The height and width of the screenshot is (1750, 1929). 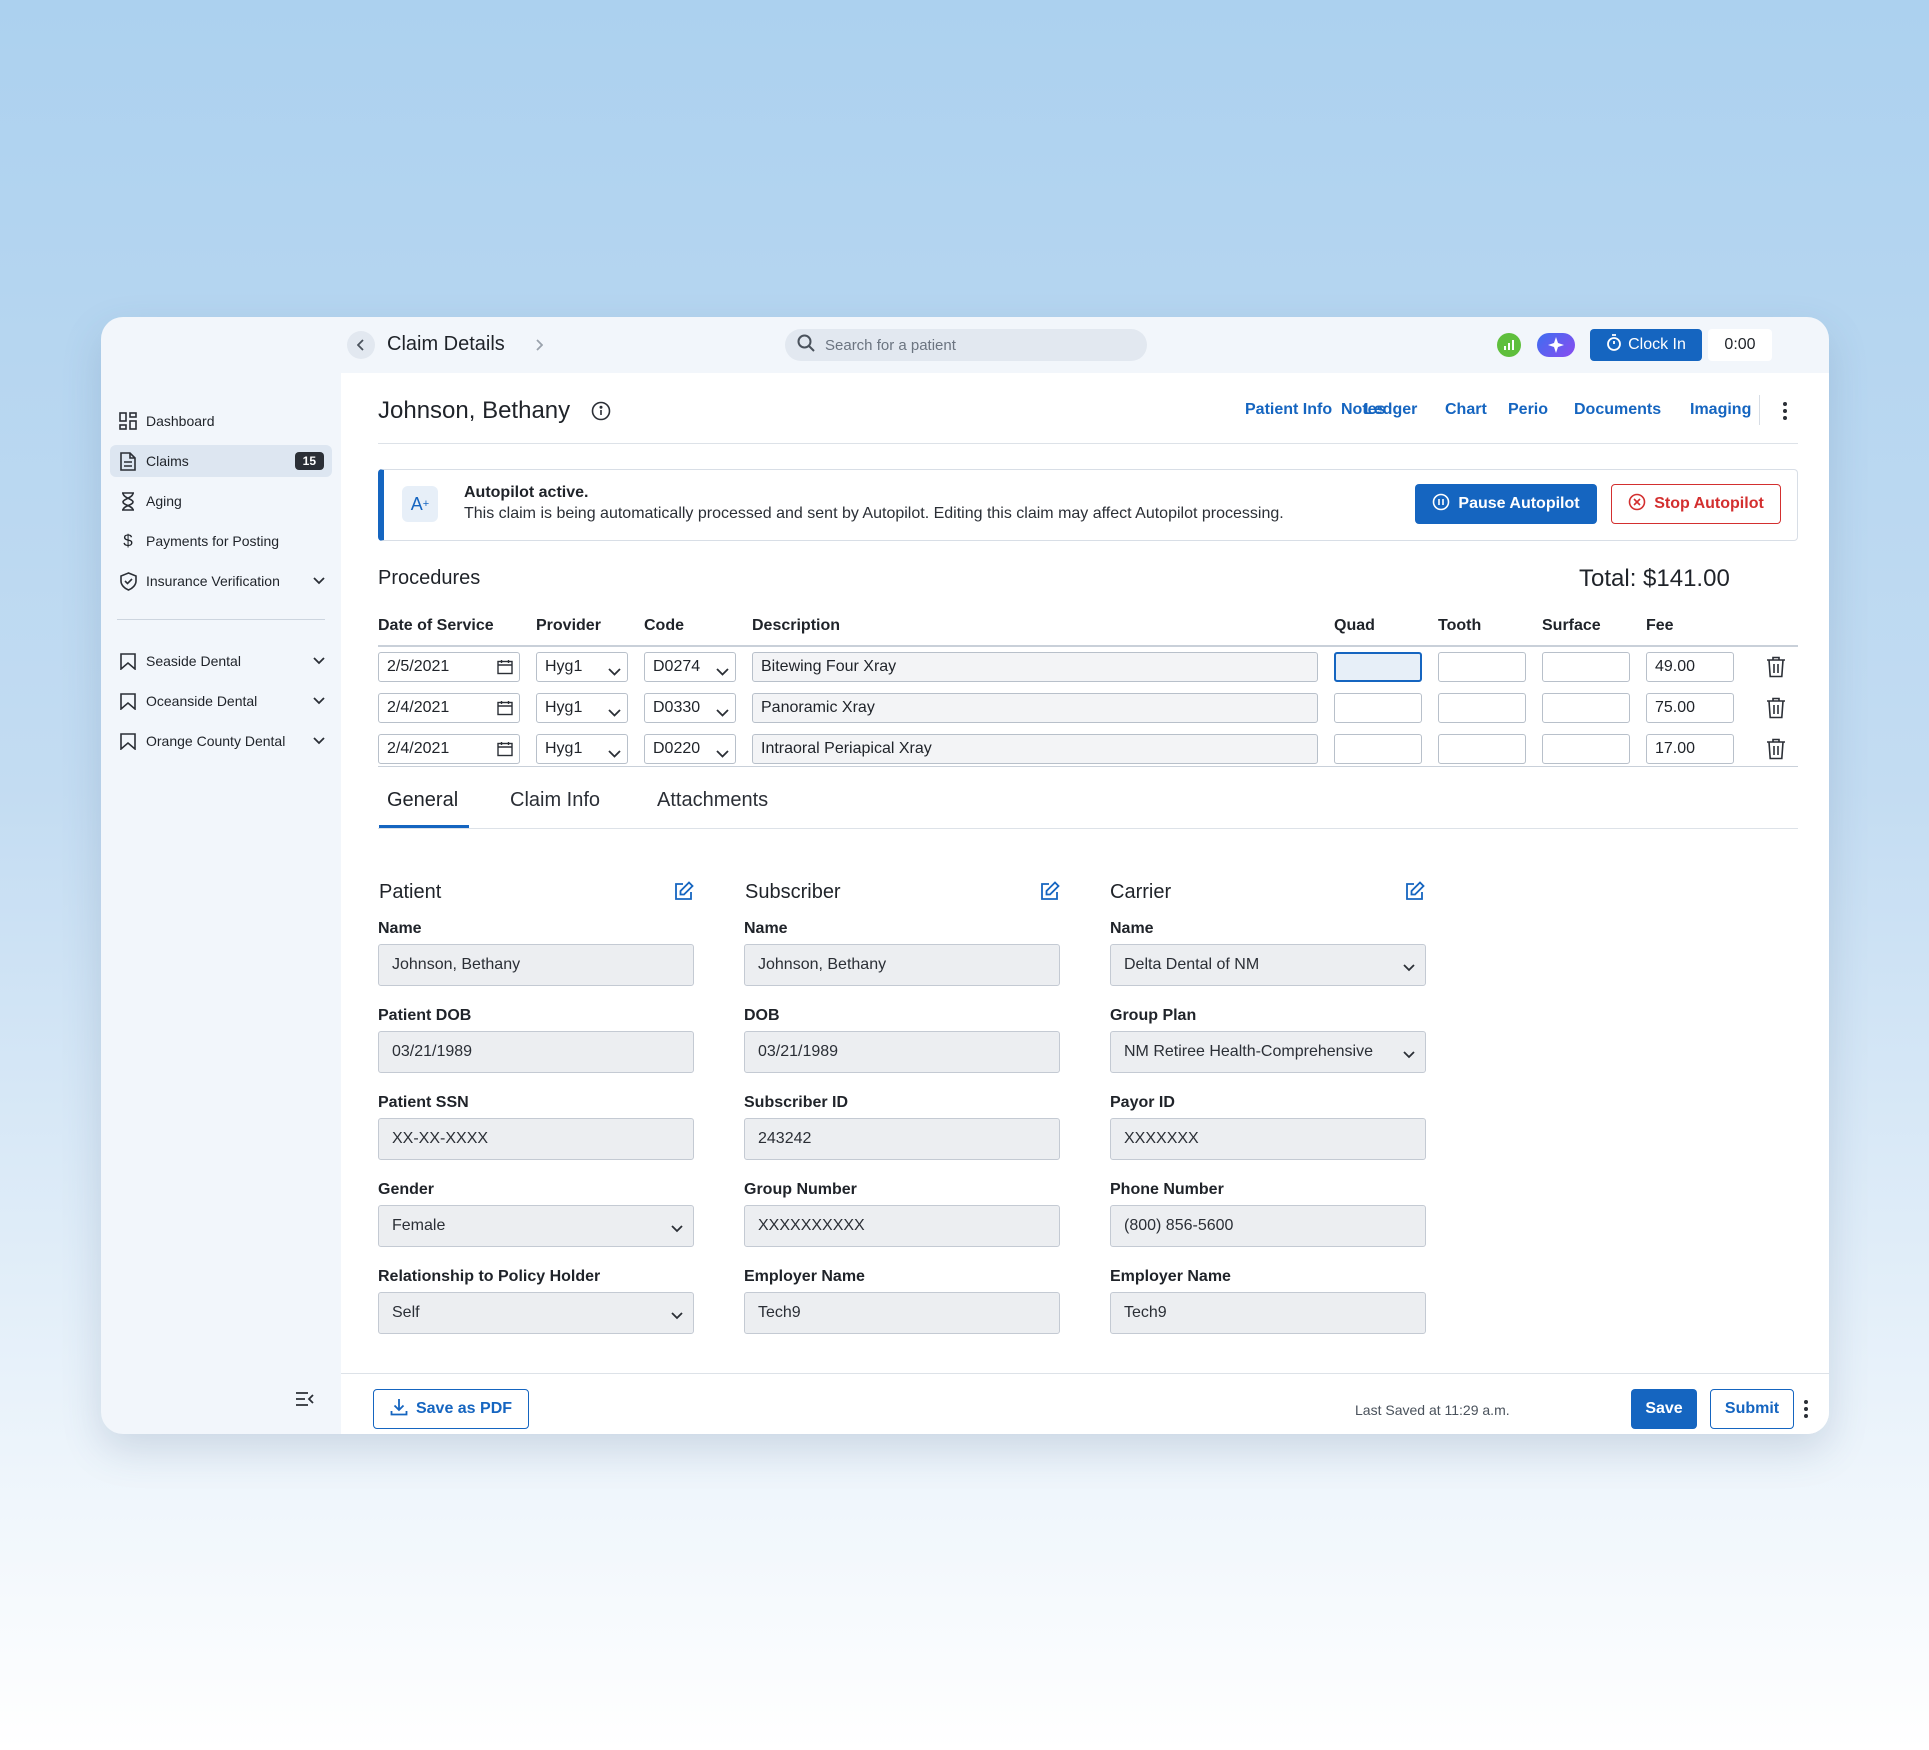 What do you see at coordinates (902, 1226) in the screenshot?
I see `group-number-field: XXXXXXXXXX` at bounding box center [902, 1226].